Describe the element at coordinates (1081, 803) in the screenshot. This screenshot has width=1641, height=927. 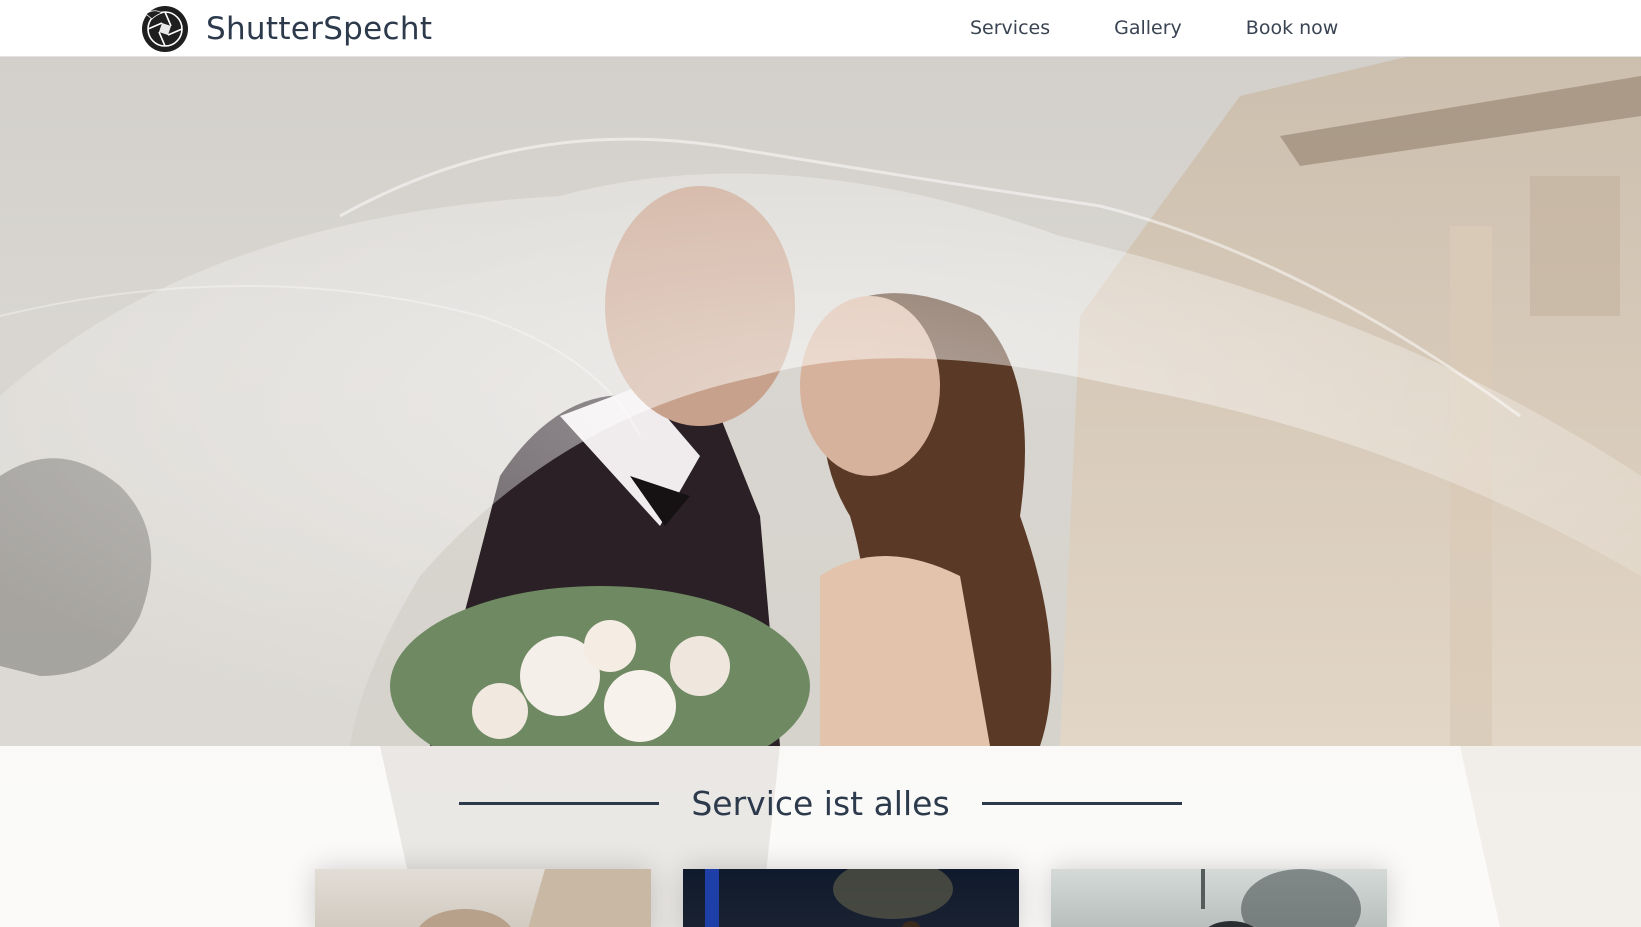
I see `heading-rule-right` at that location.